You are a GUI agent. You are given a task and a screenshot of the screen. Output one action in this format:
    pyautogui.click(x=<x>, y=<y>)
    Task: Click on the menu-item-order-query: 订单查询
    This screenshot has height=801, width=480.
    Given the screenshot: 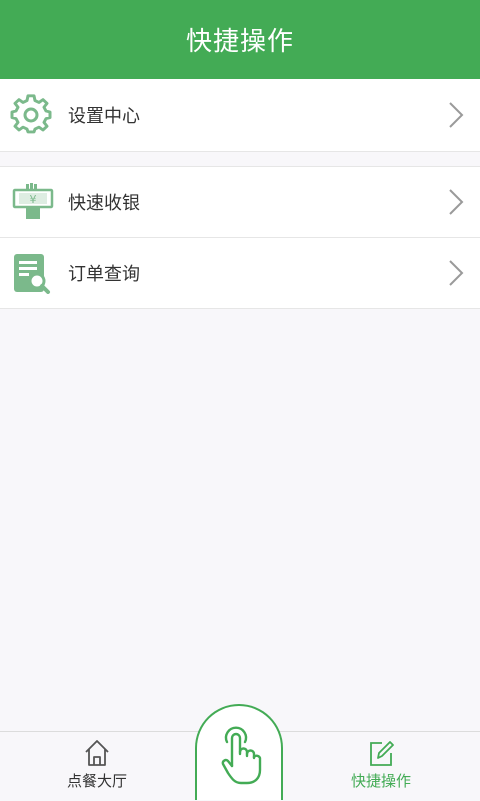 What is the action you would take?
    pyautogui.click(x=240, y=273)
    